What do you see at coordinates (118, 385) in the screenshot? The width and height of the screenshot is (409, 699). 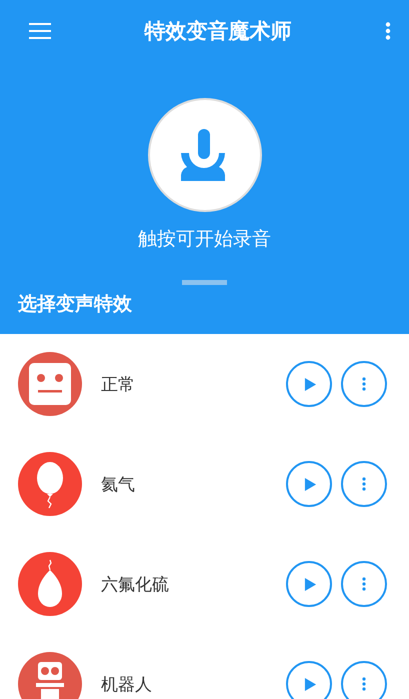 I see `effect-name: 正常` at bounding box center [118, 385].